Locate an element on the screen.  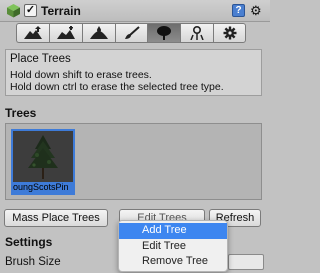
pine-tree-preview-icon is located at coordinates (43, 157).